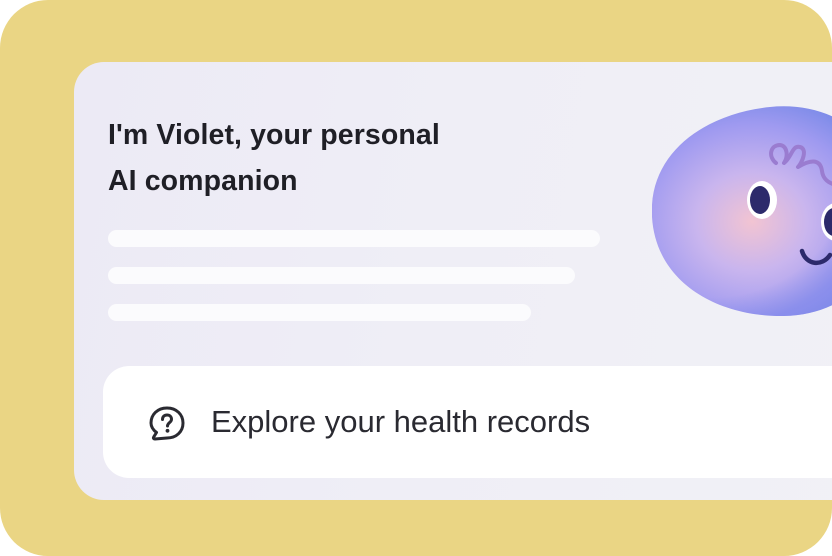 The height and width of the screenshot is (556, 832). Describe the element at coordinates (401, 421) in the screenshot. I see `explore-health-records-label: Explore your health records` at that location.